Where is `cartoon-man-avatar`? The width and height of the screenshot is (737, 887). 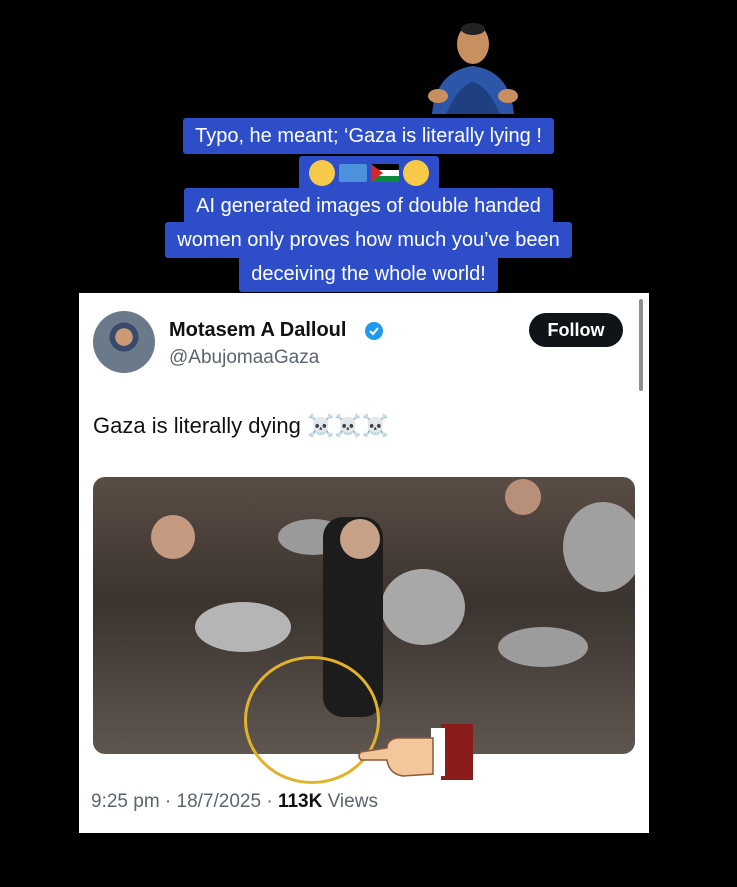
cartoon-man-avatar is located at coordinates (473, 68).